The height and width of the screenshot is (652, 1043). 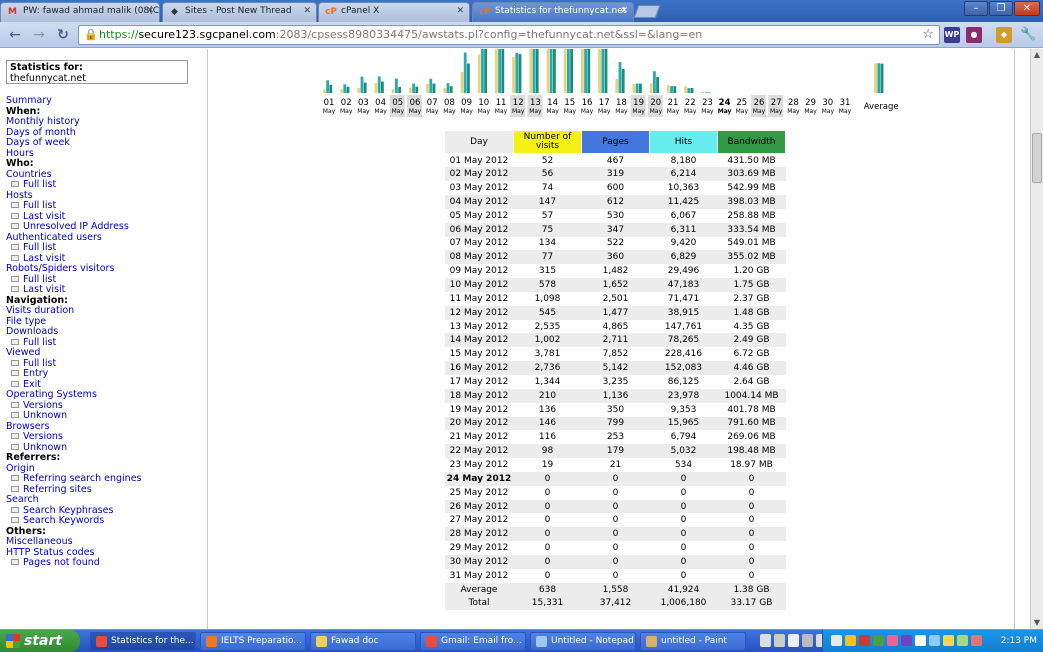 I want to click on extension-icon: ●, so click(x=974, y=35).